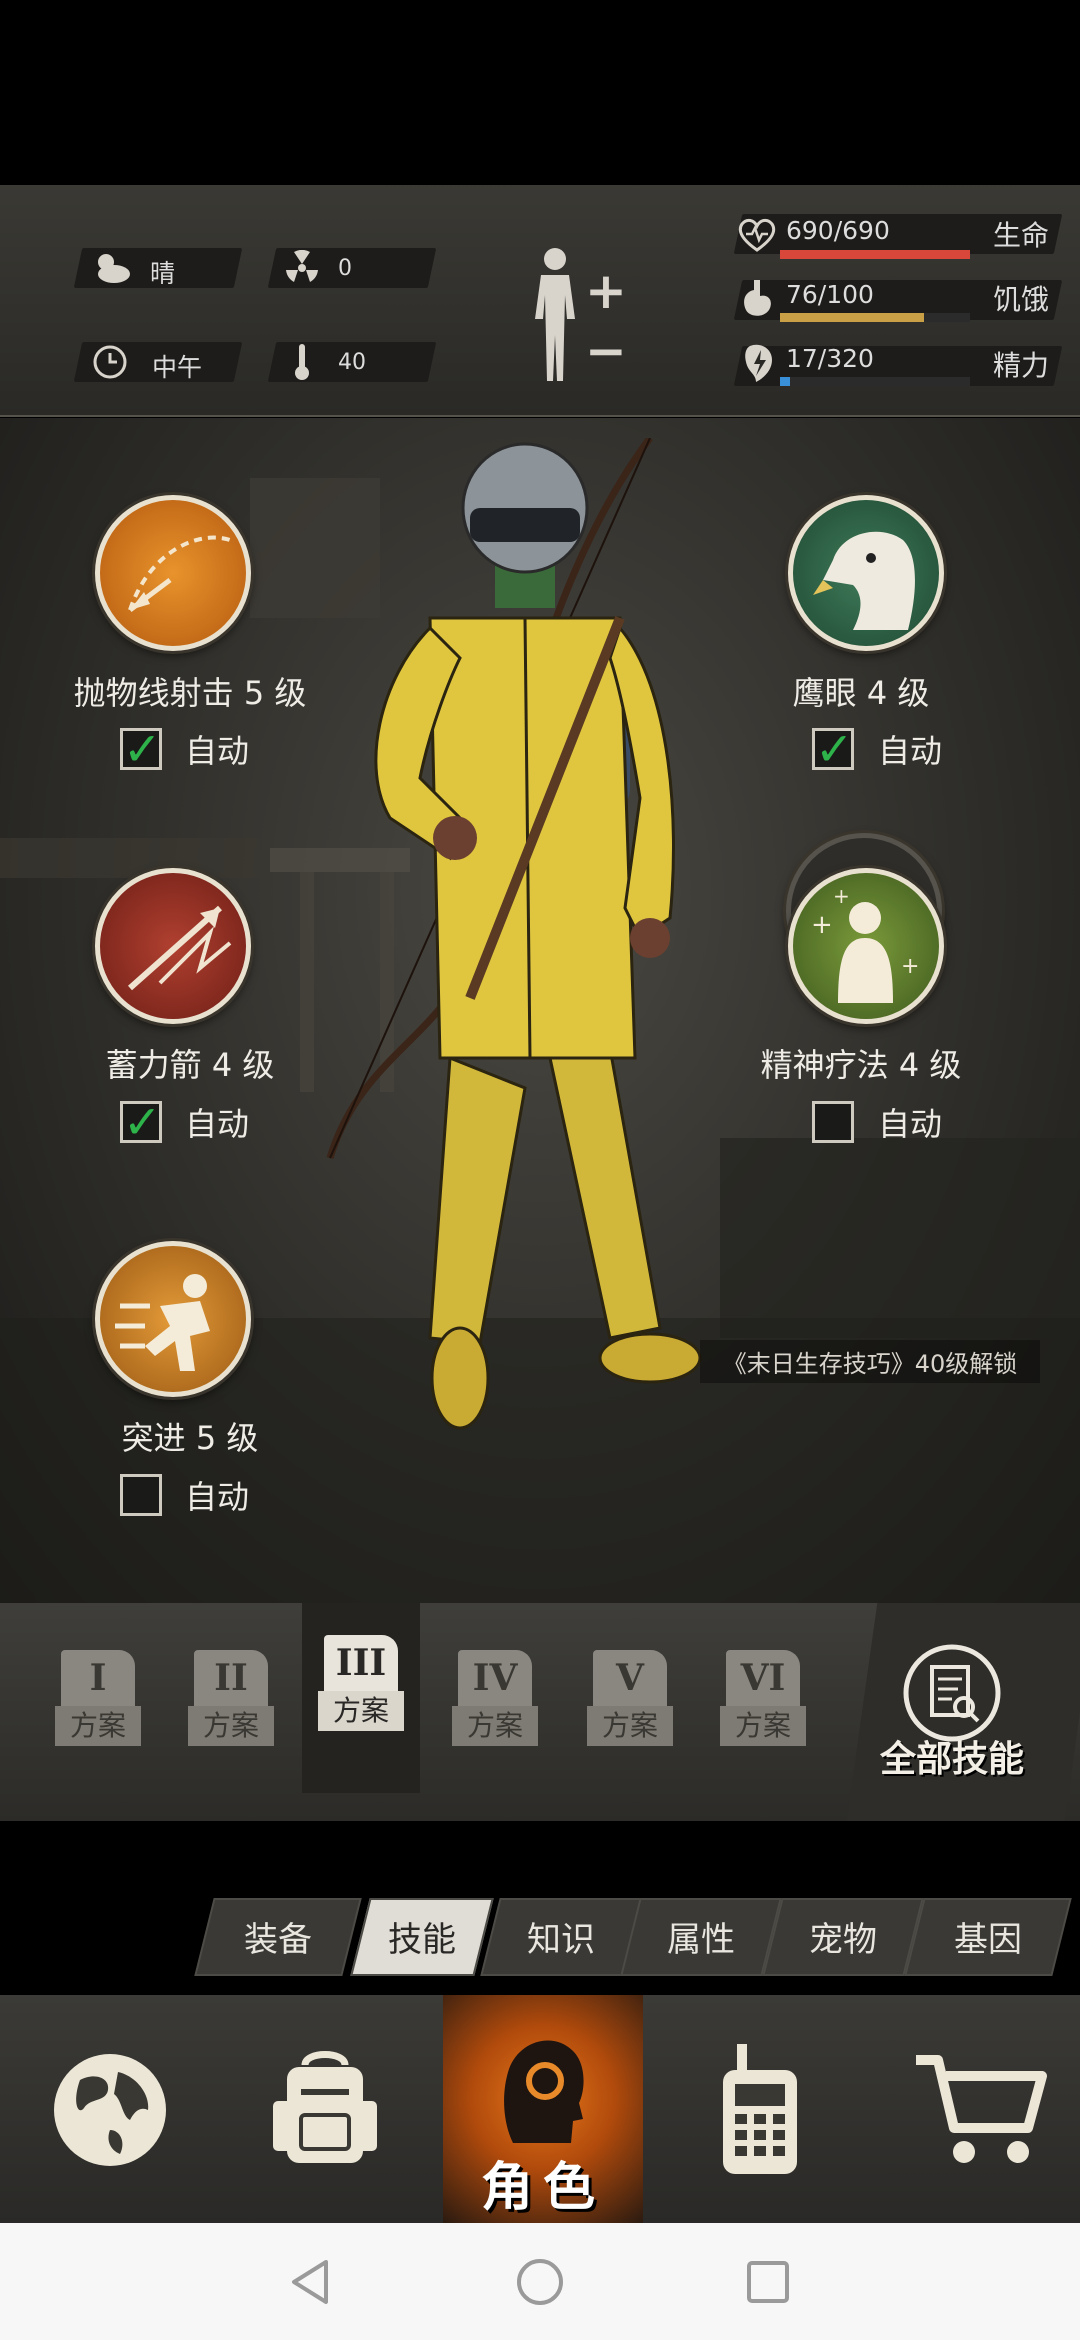 The height and width of the screenshot is (2340, 1080). I want to click on plan-numeral: VI, so click(763, 1678).